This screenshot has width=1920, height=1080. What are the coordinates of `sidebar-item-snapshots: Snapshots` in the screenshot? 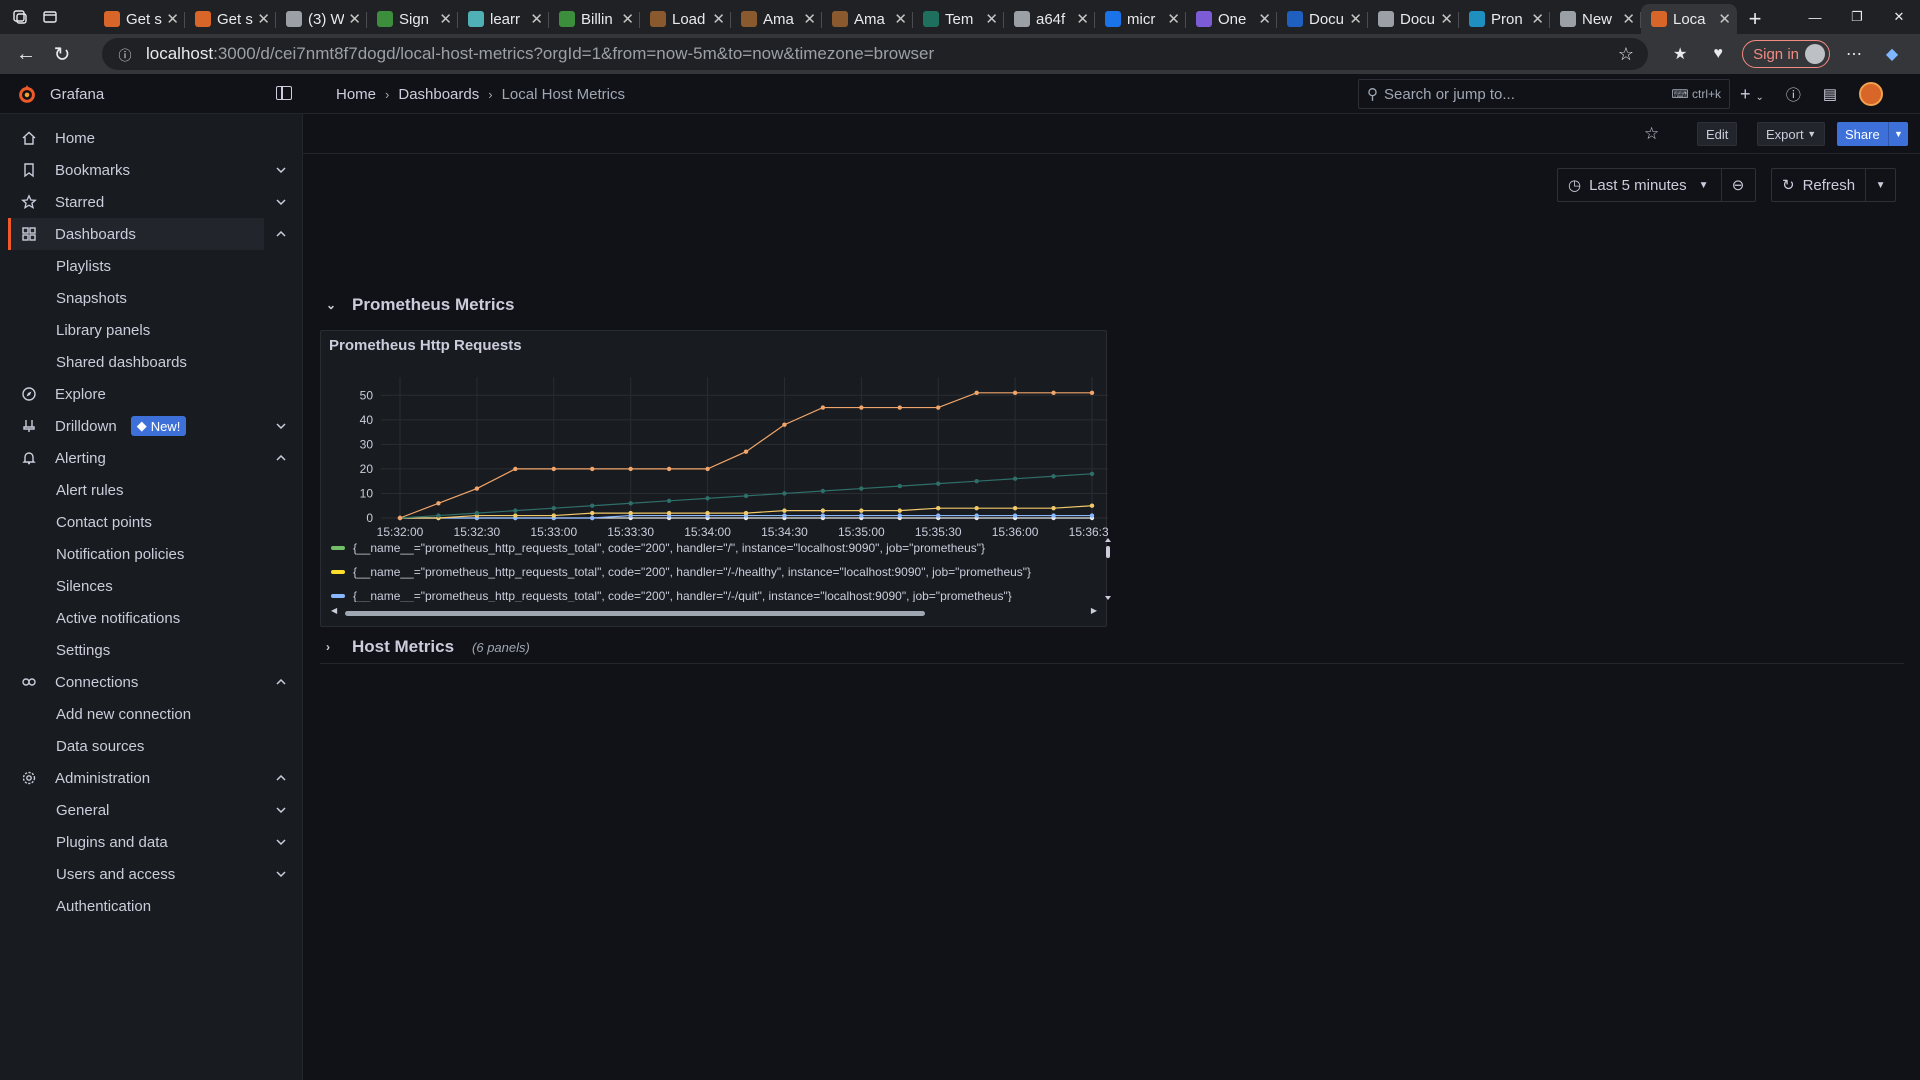 It's located at (151, 298).